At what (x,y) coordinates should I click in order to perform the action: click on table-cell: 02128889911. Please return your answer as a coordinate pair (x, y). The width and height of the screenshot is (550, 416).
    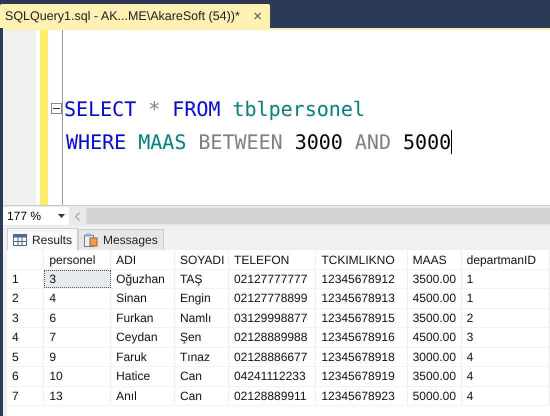
    Looking at the image, I should click on (272, 395).